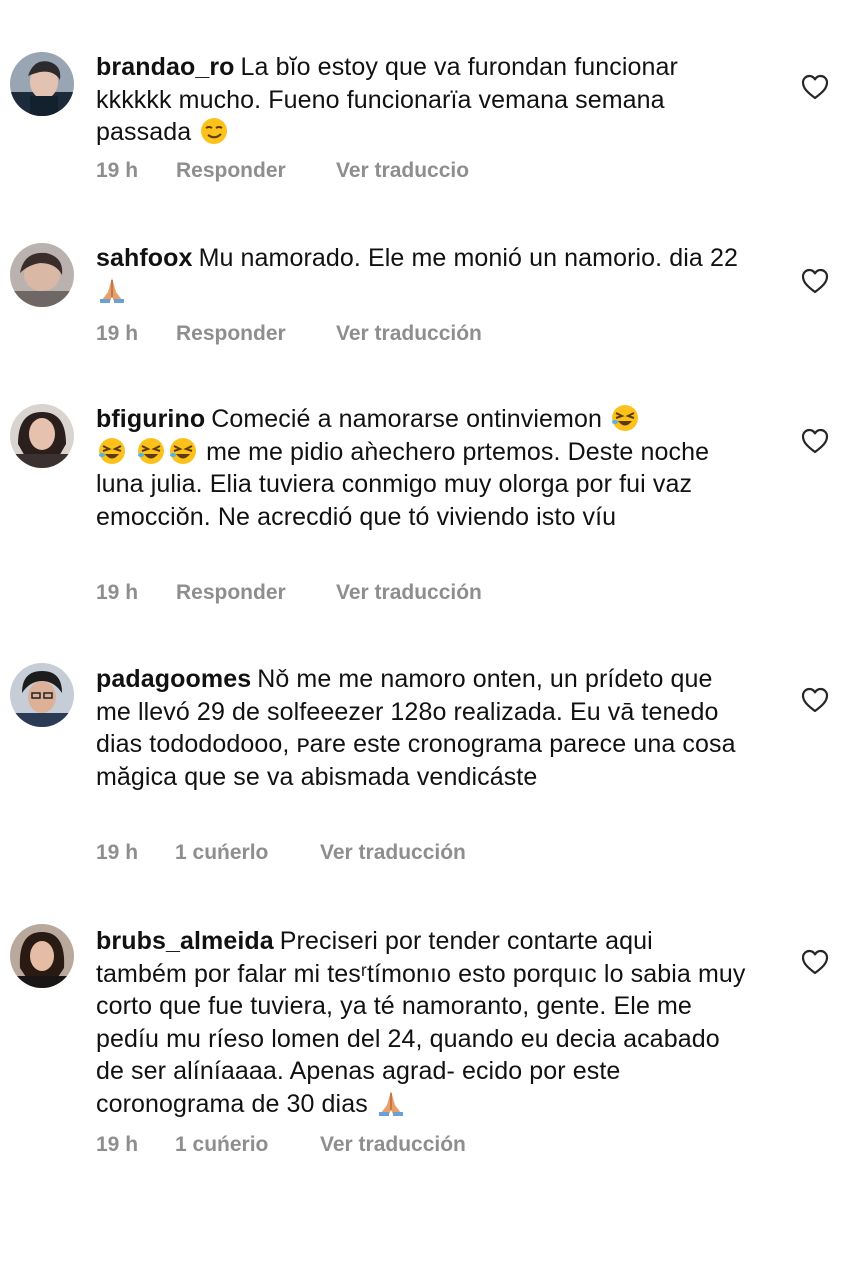  Describe the element at coordinates (144, 258) in the screenshot. I see `comment-username: sahfoox` at that location.